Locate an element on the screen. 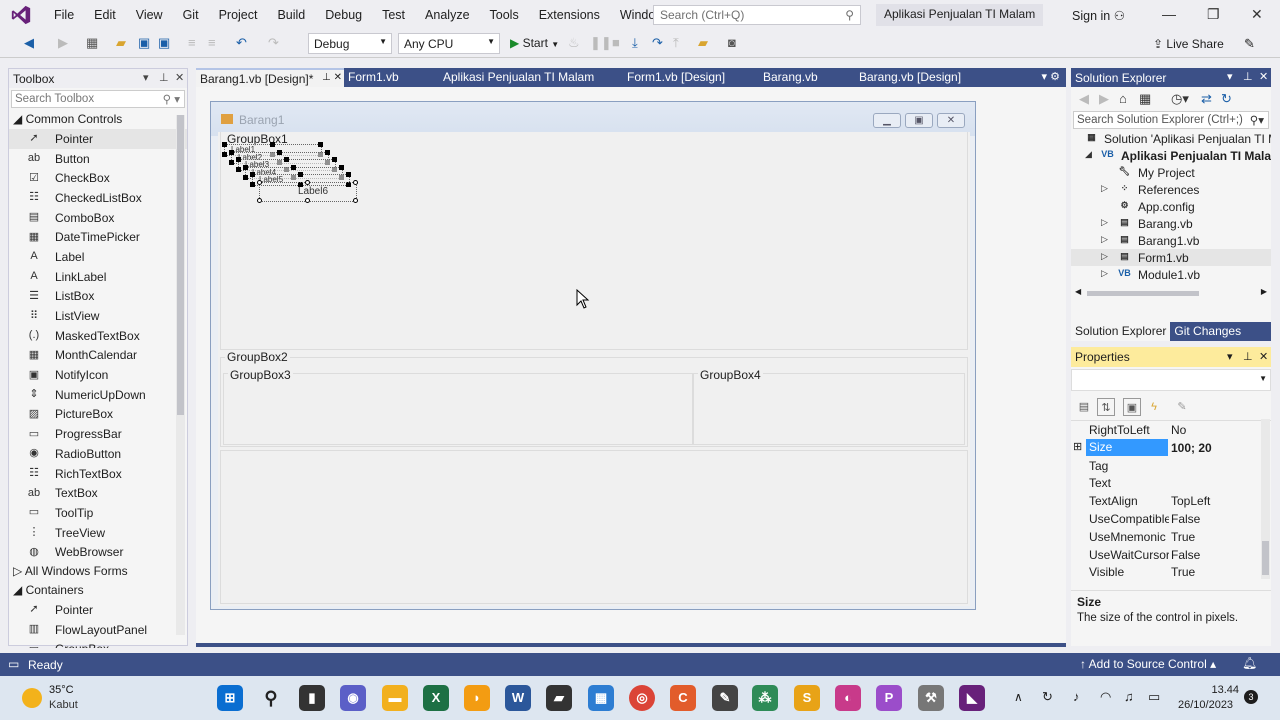 This screenshot has width=1280, height=720. undo-icon: ↶ is located at coordinates (241, 43).